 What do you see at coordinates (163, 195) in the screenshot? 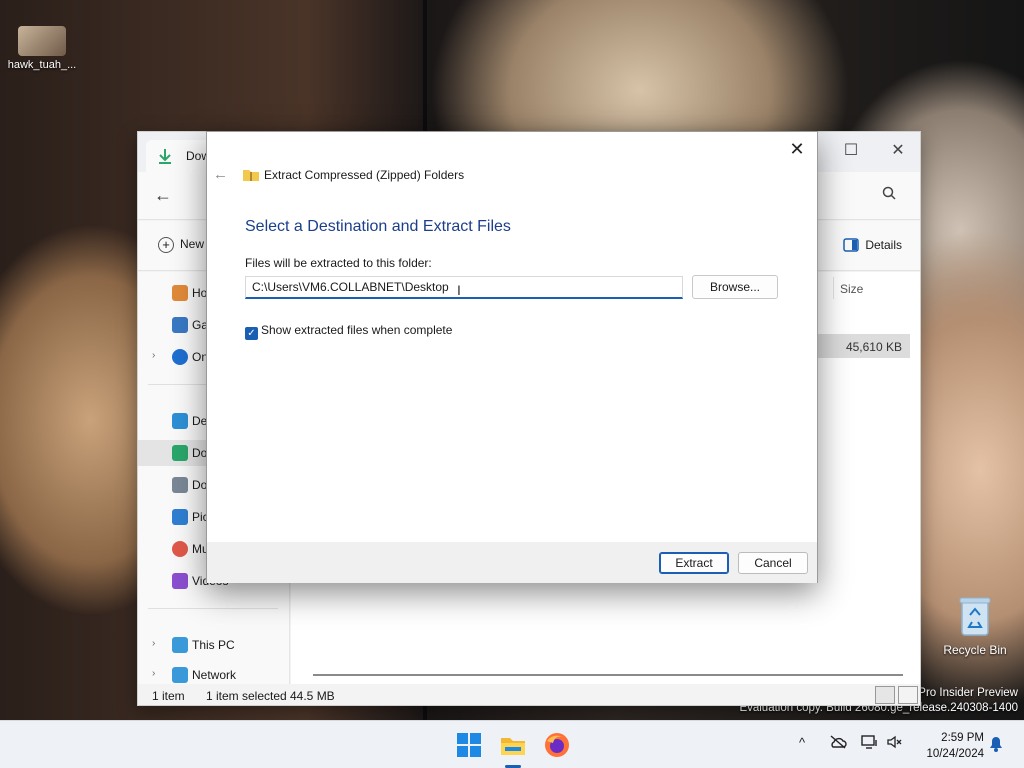
I see `back-arrow-icon: ←` at bounding box center [163, 195].